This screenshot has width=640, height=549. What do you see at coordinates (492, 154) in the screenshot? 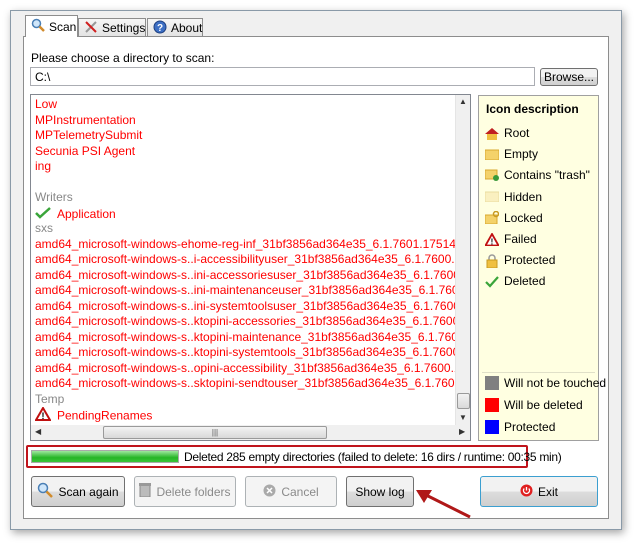
I see `folder-icon` at bounding box center [492, 154].